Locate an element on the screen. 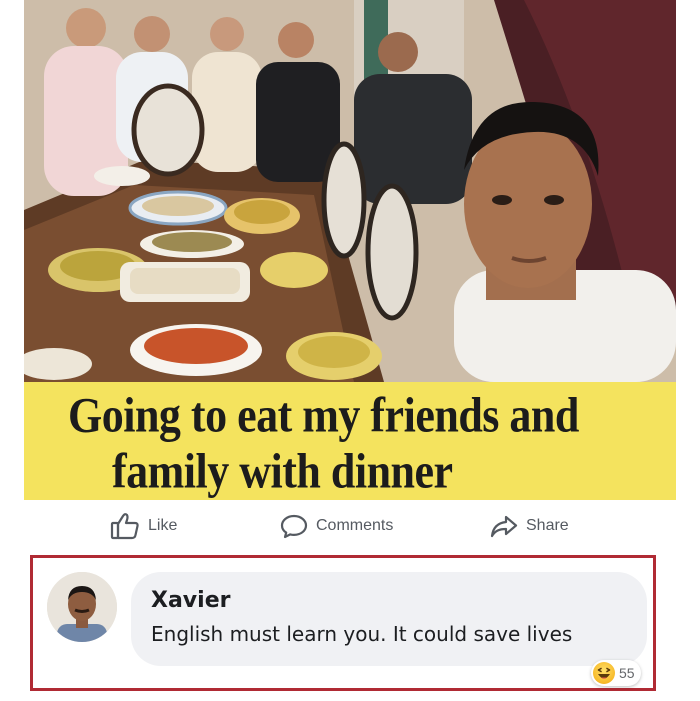 The width and height of the screenshot is (700, 701). share-arrow-icon is located at coordinates (504, 526).